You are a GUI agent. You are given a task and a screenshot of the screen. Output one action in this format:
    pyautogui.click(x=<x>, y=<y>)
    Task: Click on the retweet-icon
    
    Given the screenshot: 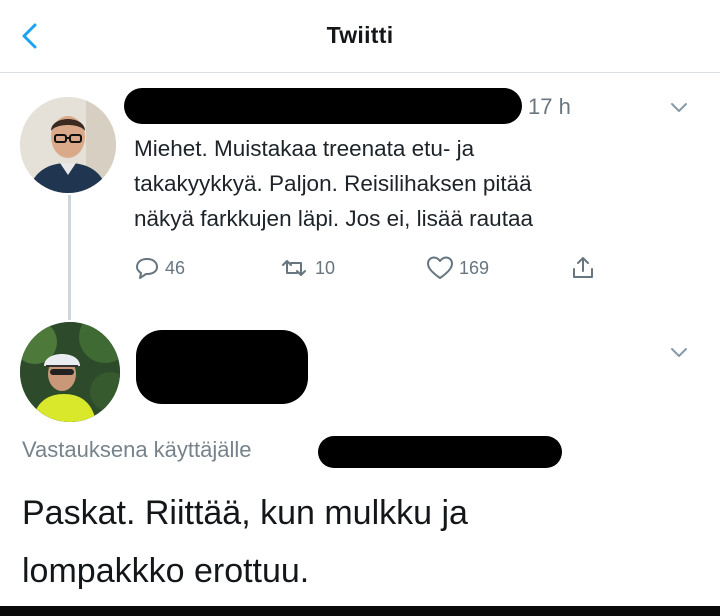 What is the action you would take?
    pyautogui.click(x=294, y=268)
    